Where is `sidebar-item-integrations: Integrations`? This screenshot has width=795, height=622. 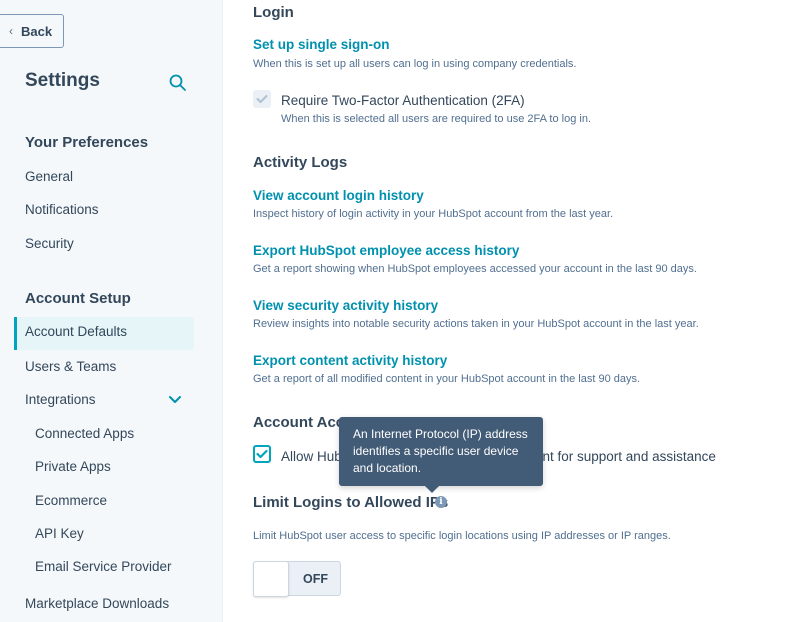 sidebar-item-integrations: Integrations is located at coordinates (60, 400).